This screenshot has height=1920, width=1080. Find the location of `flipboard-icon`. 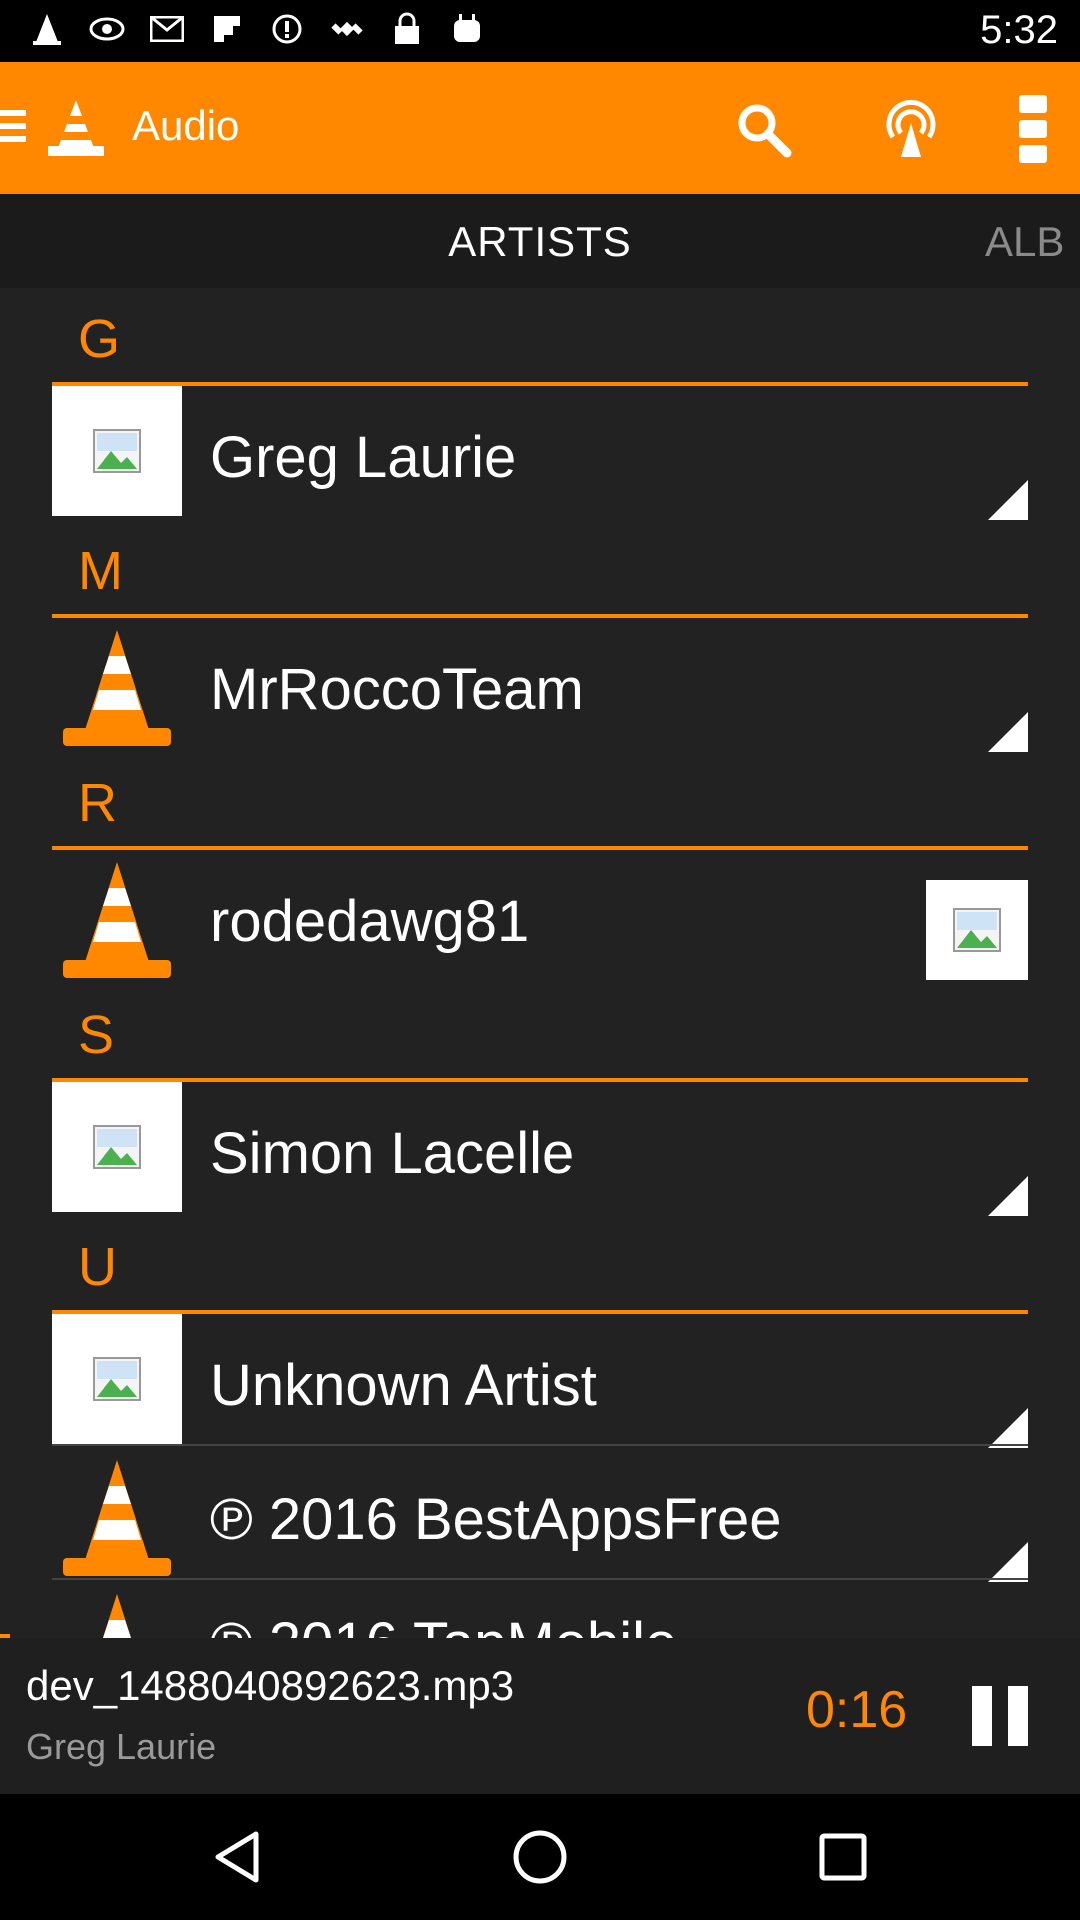

flipboard-icon is located at coordinates (227, 29).